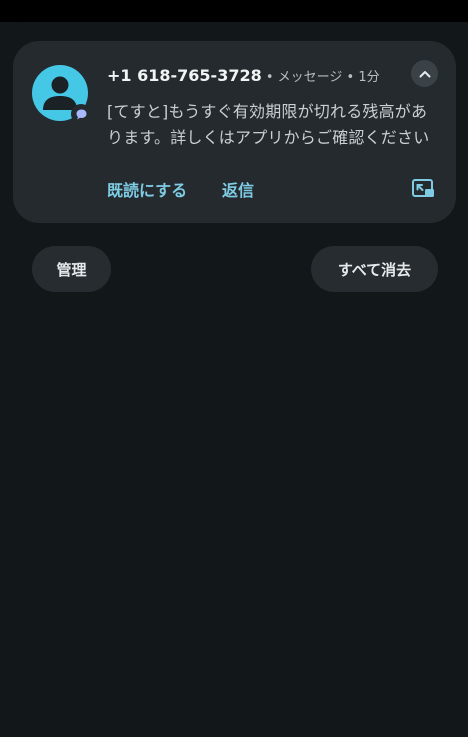  What do you see at coordinates (369, 77) in the screenshot?
I see `notification-time: 1分` at bounding box center [369, 77].